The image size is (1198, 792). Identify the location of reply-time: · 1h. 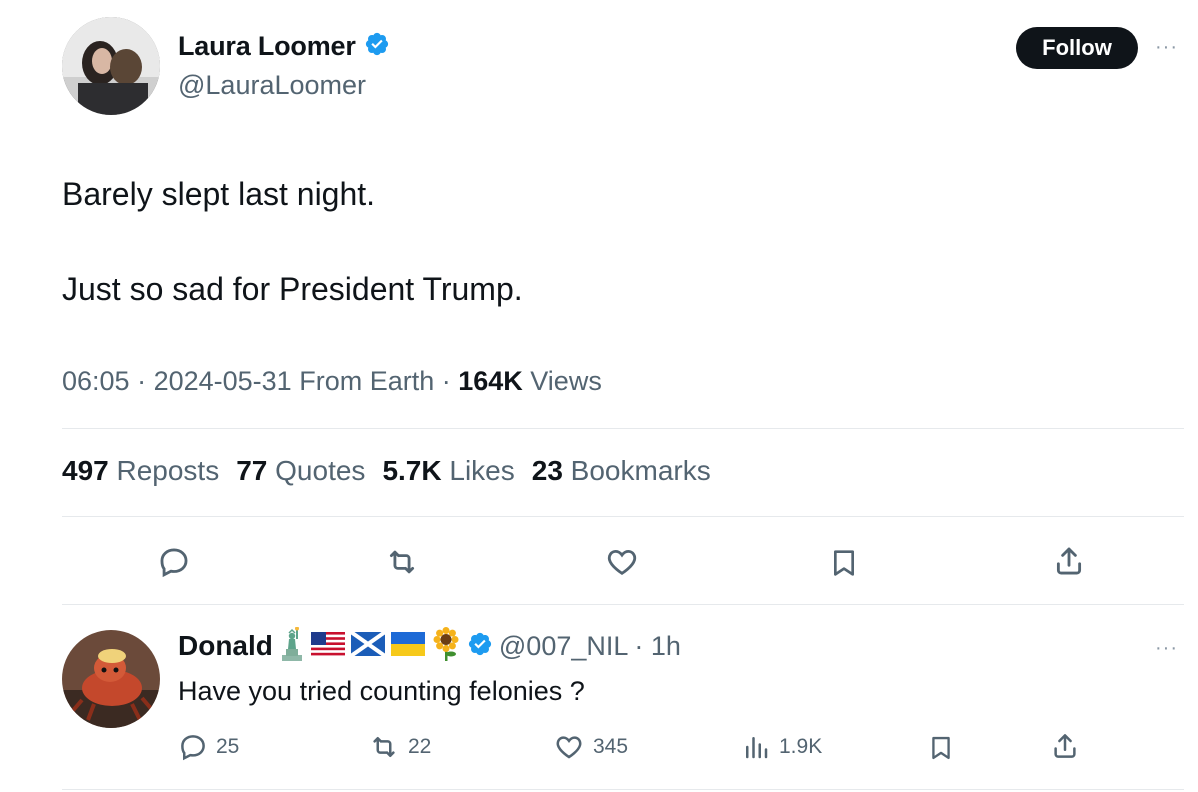
(657, 646).